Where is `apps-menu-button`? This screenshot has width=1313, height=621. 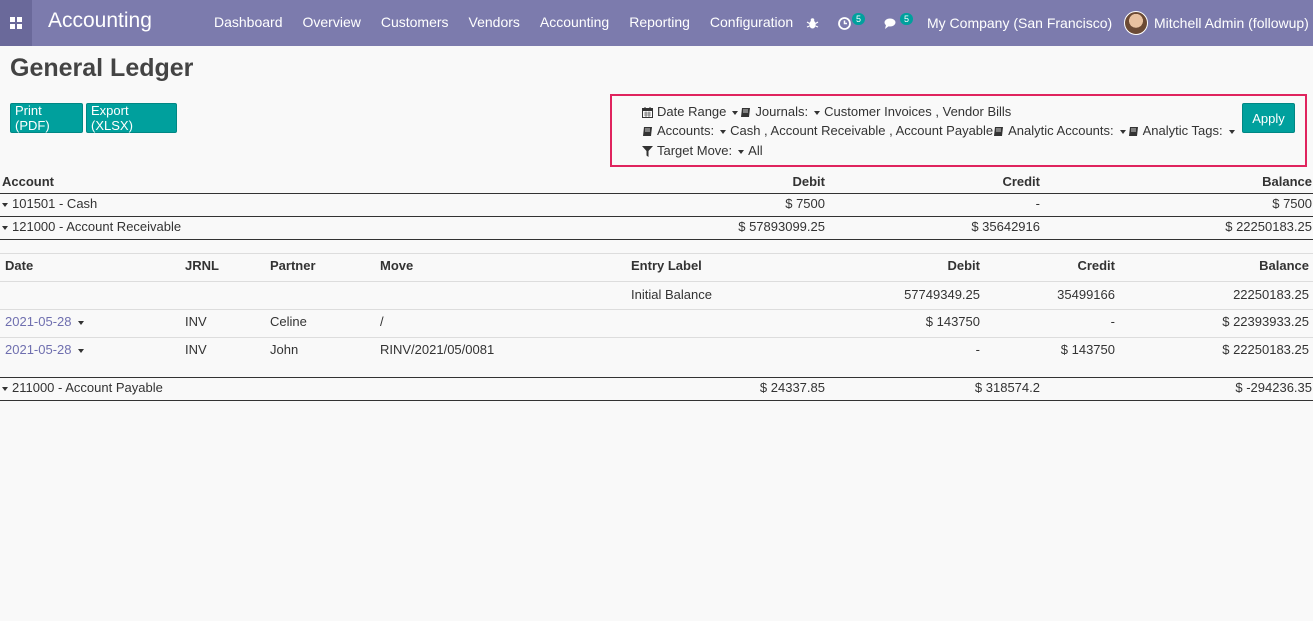
apps-menu-button is located at coordinates (16, 23).